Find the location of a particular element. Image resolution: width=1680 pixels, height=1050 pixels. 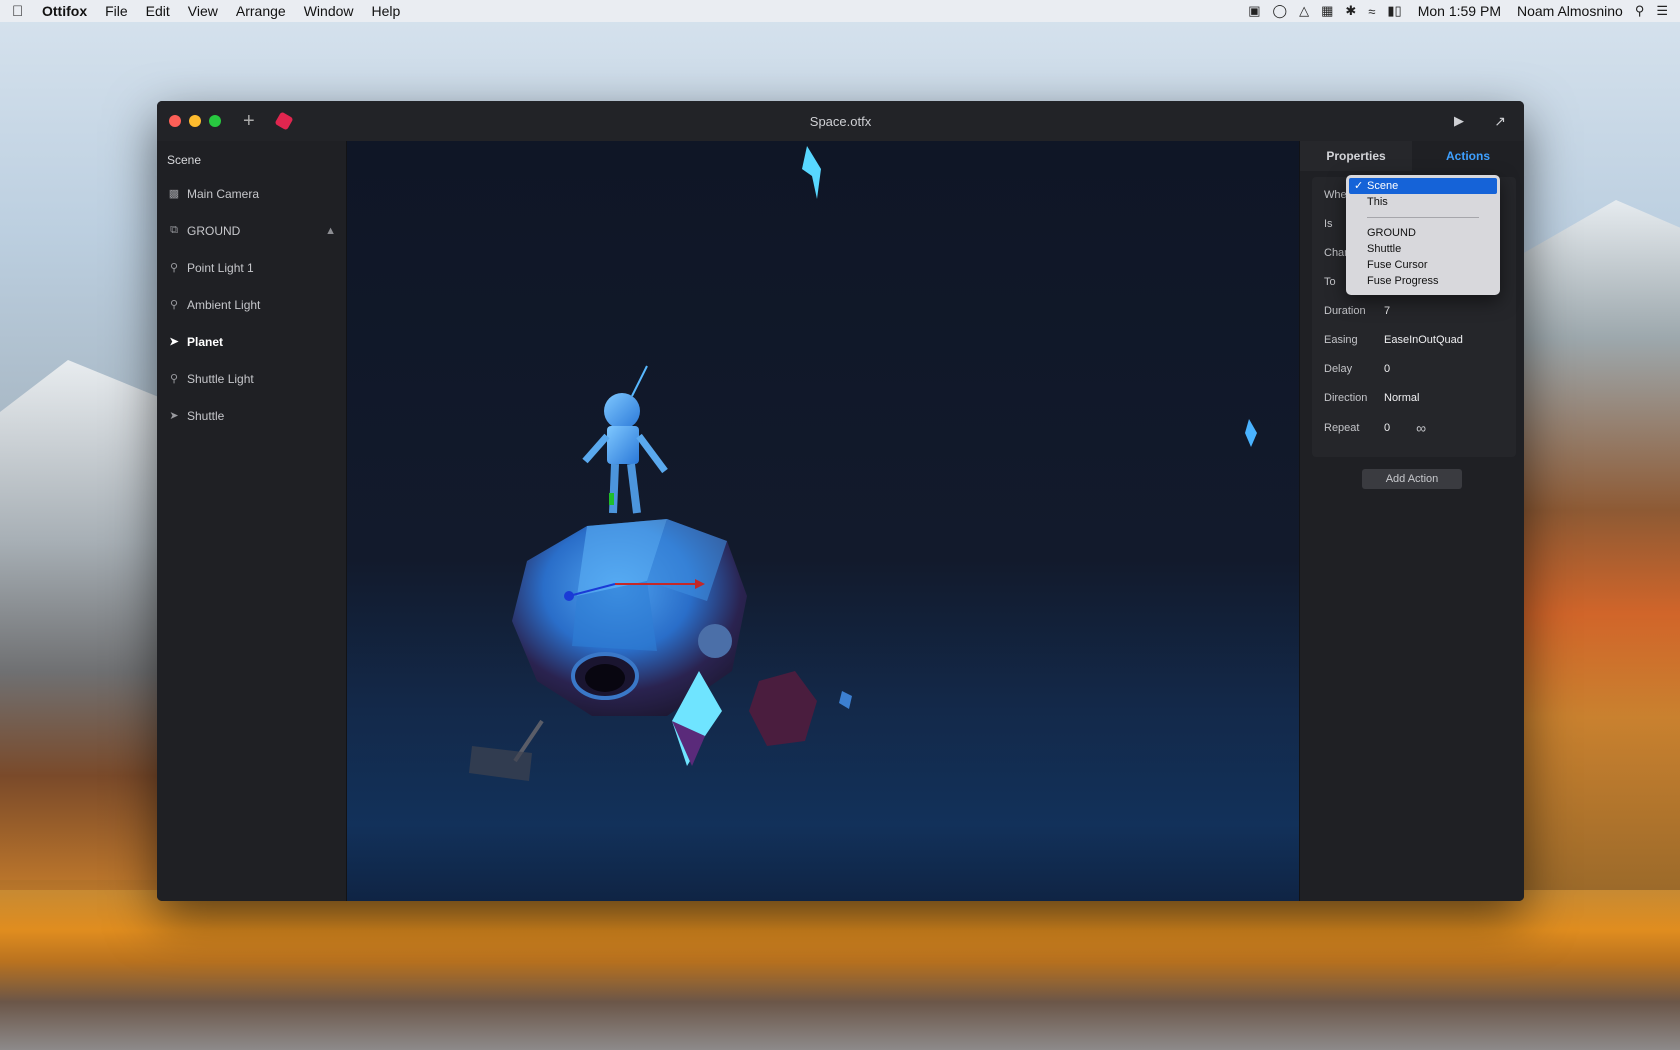

checkmark-icon: ✓ is located at coordinates (1359, 186).